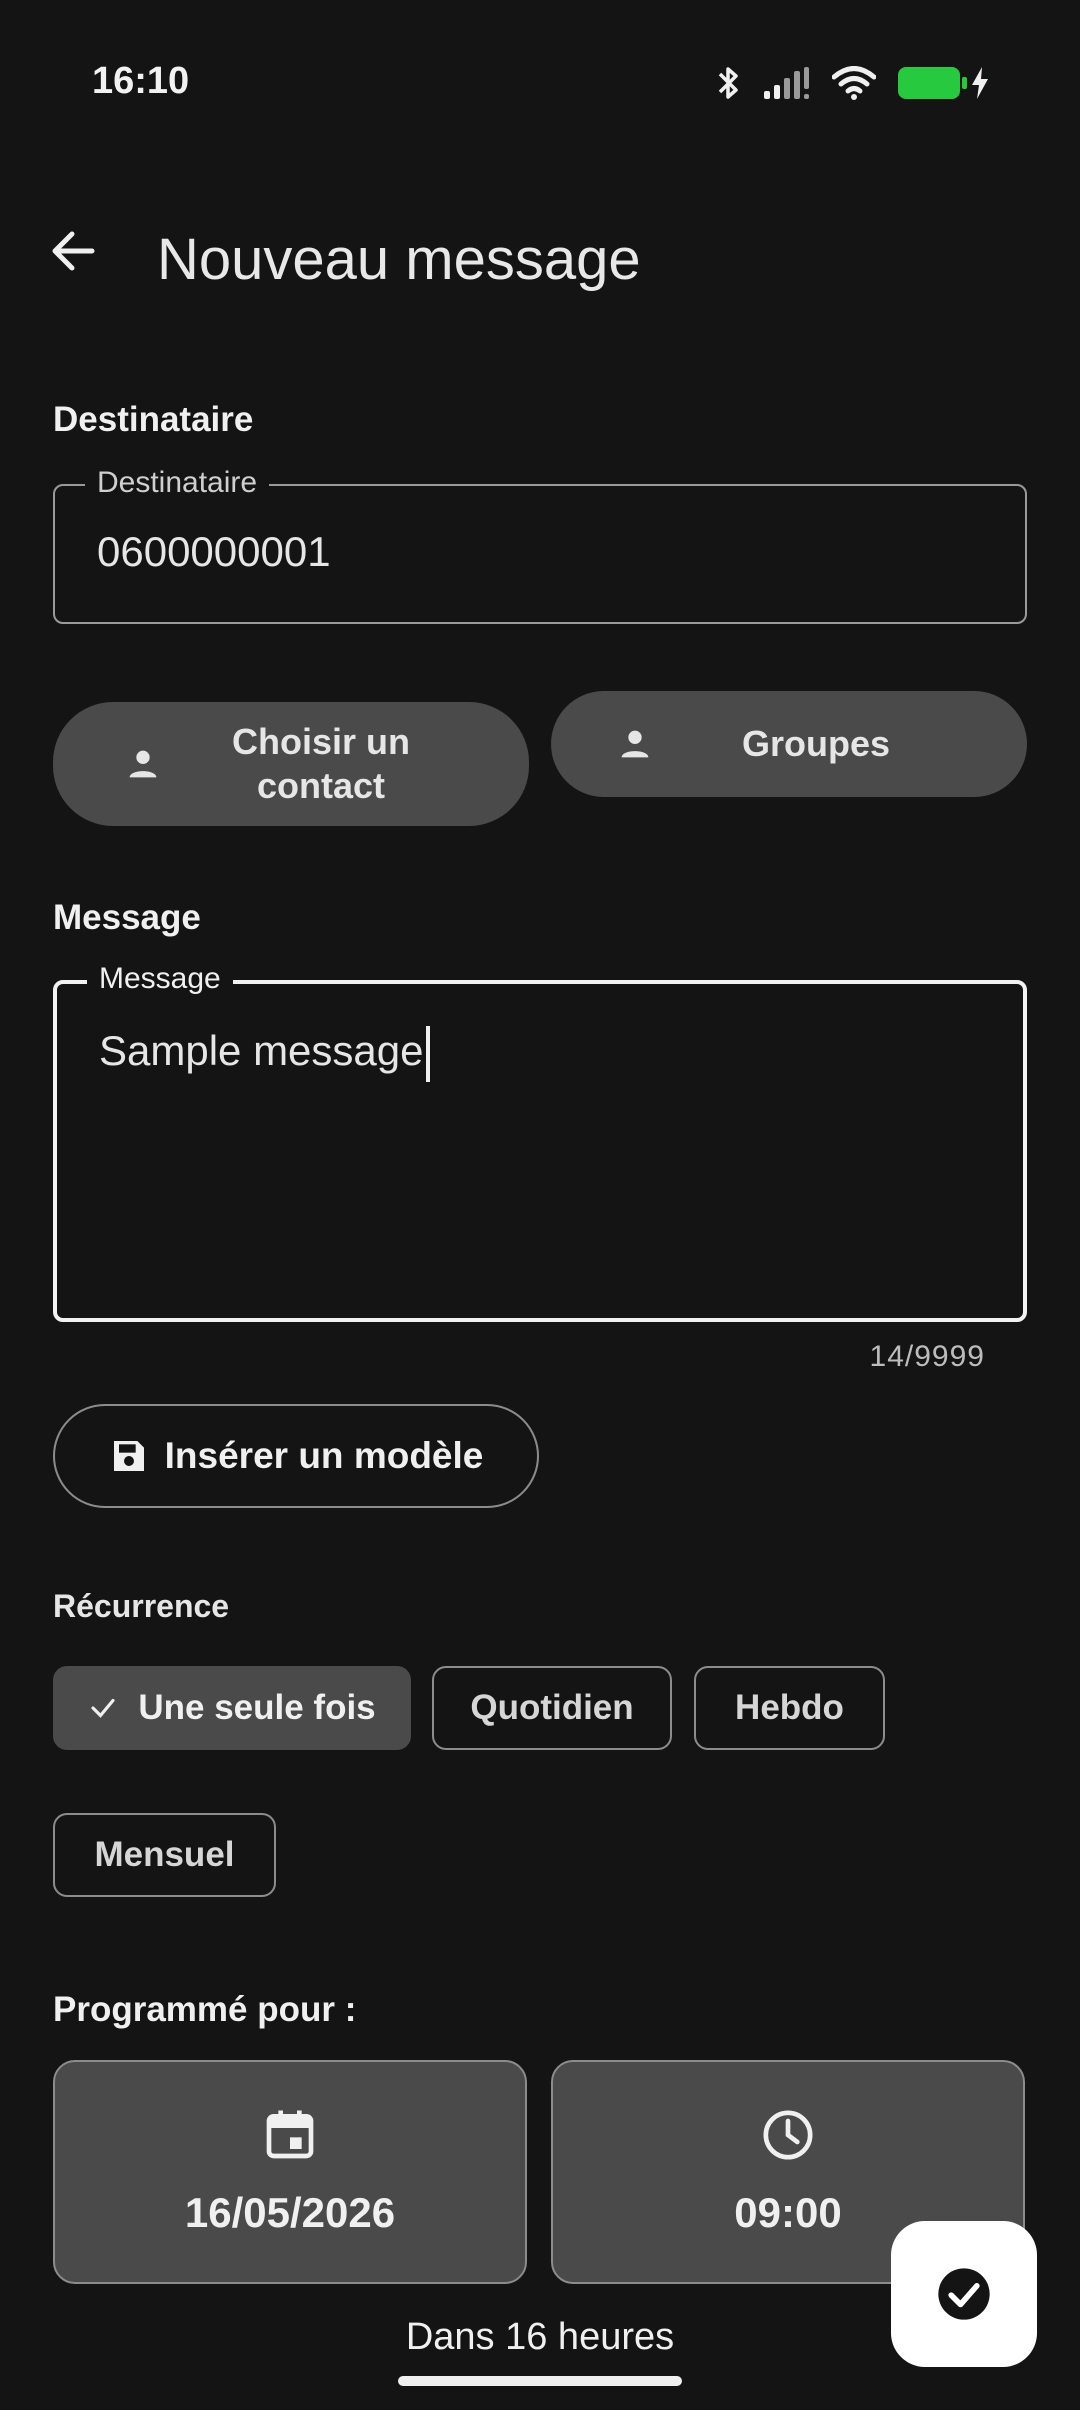 This screenshot has height=2410, width=1080. I want to click on insert-template-button: Insérer un modèle, so click(296, 1456).